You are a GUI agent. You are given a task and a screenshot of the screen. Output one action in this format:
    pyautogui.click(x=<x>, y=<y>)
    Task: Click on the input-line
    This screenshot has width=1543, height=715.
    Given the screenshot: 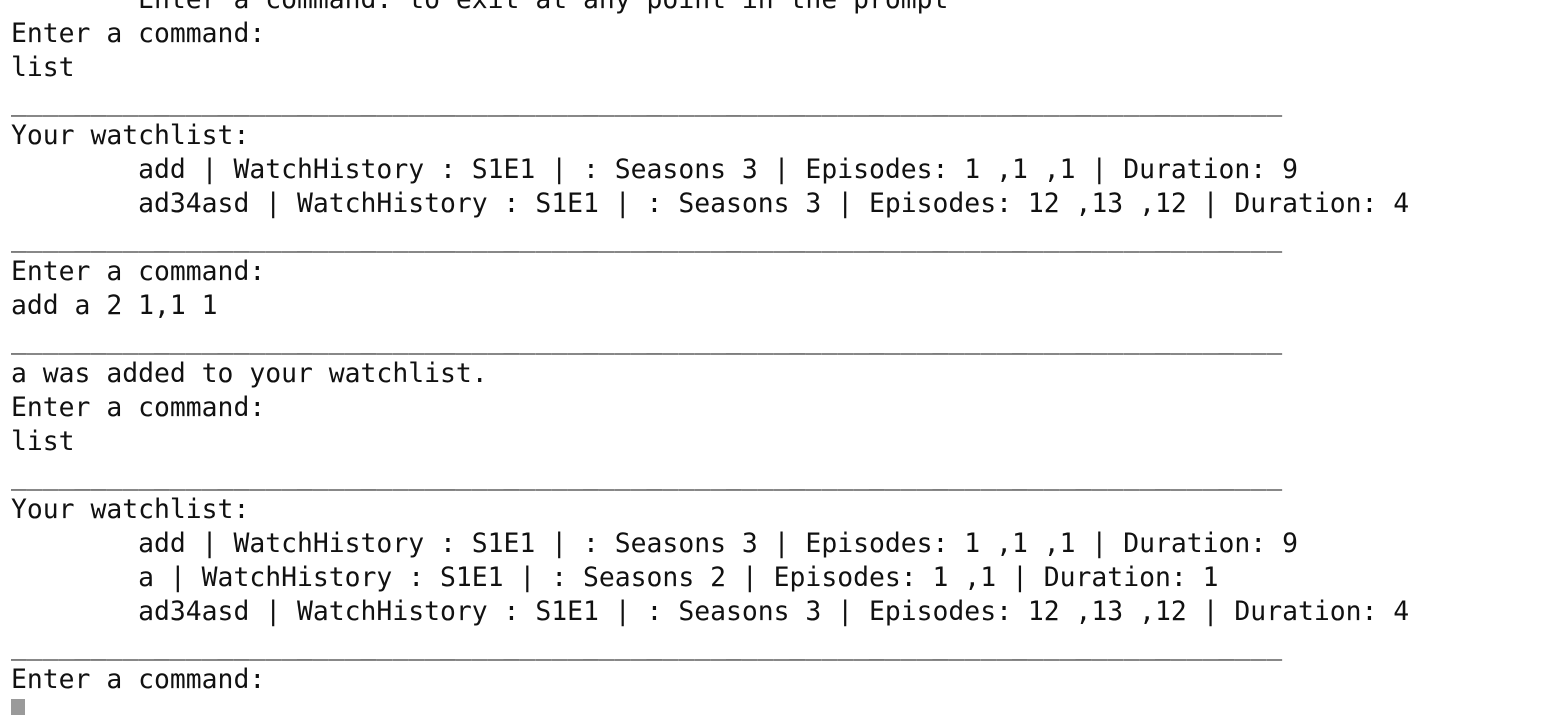 What is the action you would take?
    pyautogui.click(x=710, y=706)
    